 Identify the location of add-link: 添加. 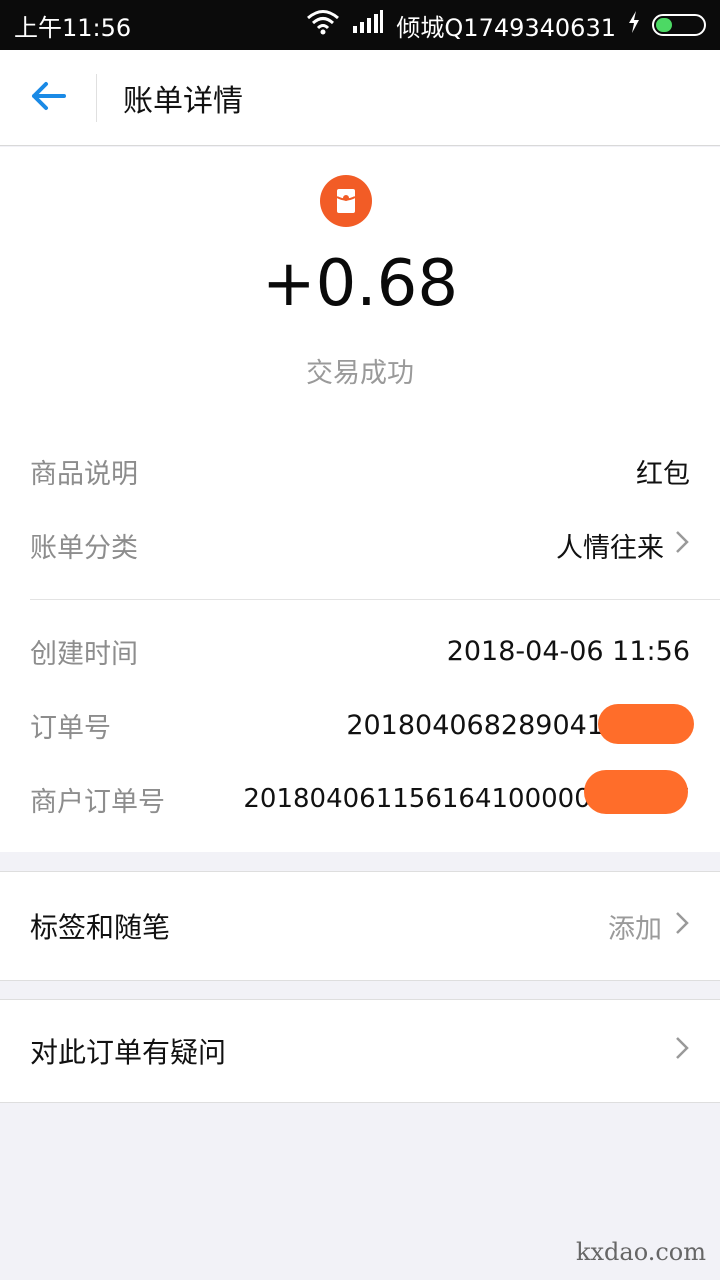
(635, 929).